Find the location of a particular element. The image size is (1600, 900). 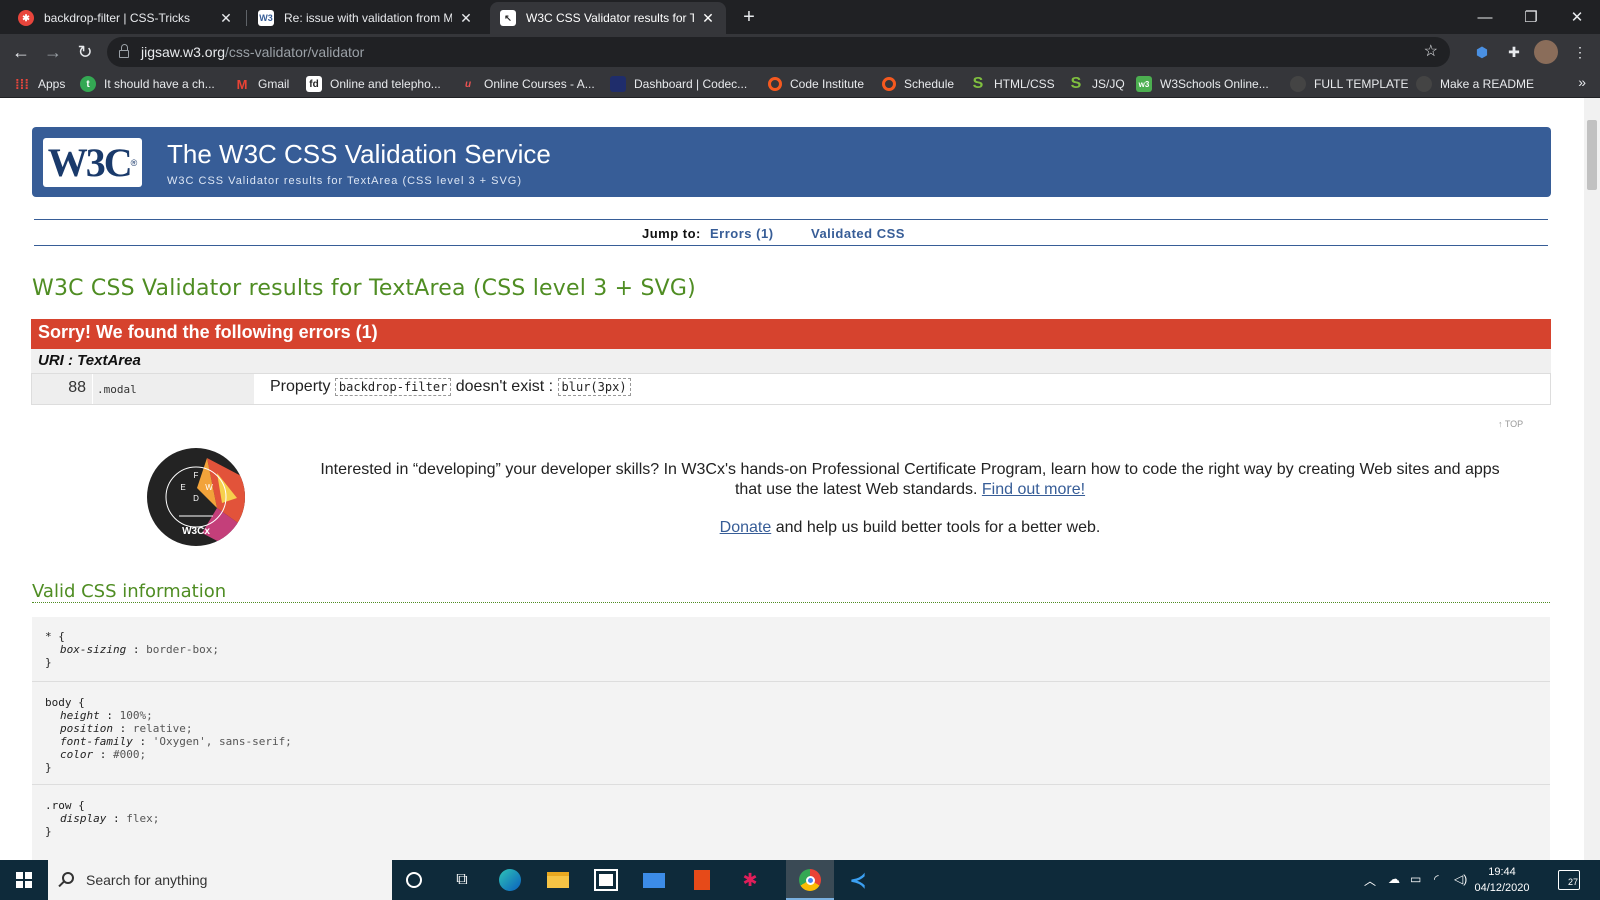

error-uri: URI : TextArea is located at coordinates (791, 361).